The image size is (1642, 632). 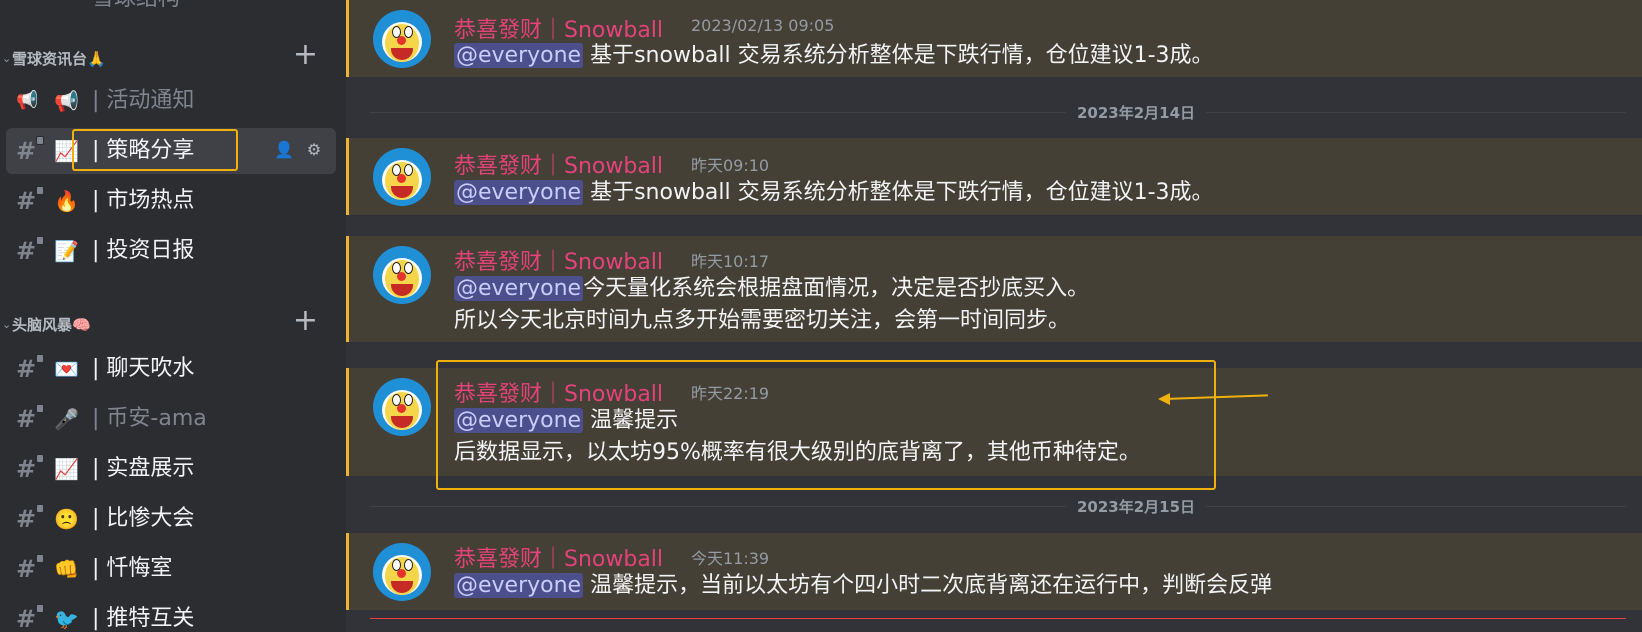 I want to click on channel-name: | 聊天吹水, so click(x=143, y=368).